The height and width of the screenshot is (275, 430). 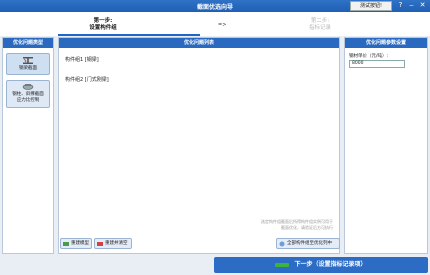 I want to click on rebuild-clear-label: 重建并清空, so click(x=116, y=243).